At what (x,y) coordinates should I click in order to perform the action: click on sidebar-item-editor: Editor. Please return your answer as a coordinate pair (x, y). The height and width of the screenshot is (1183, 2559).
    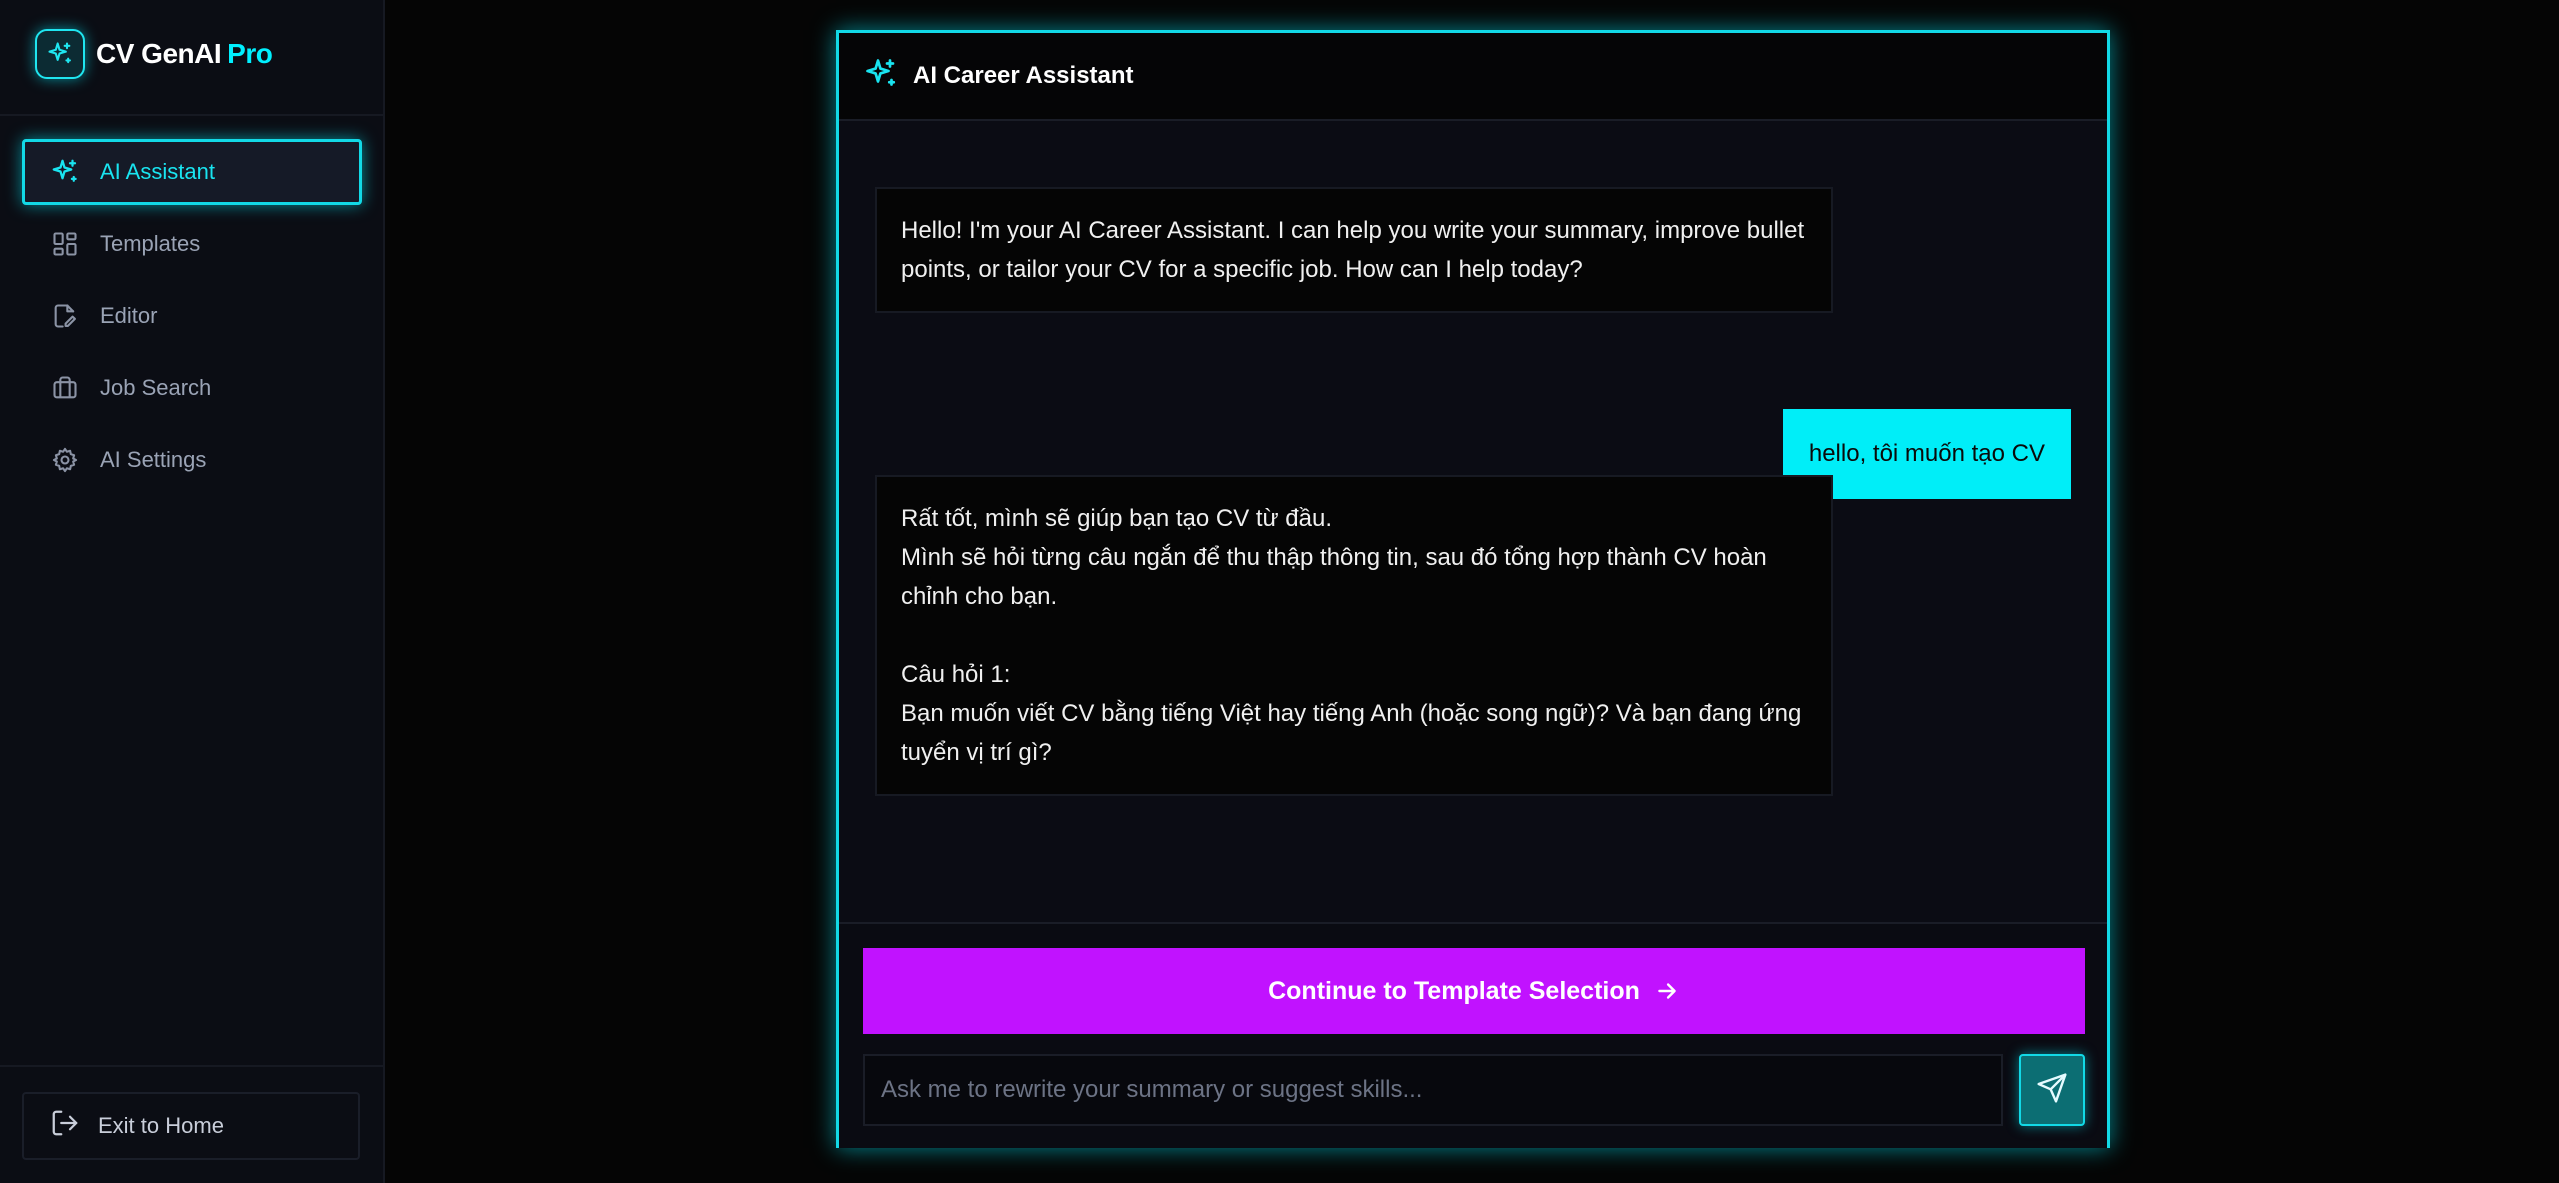
    Looking at the image, I should click on (192, 316).